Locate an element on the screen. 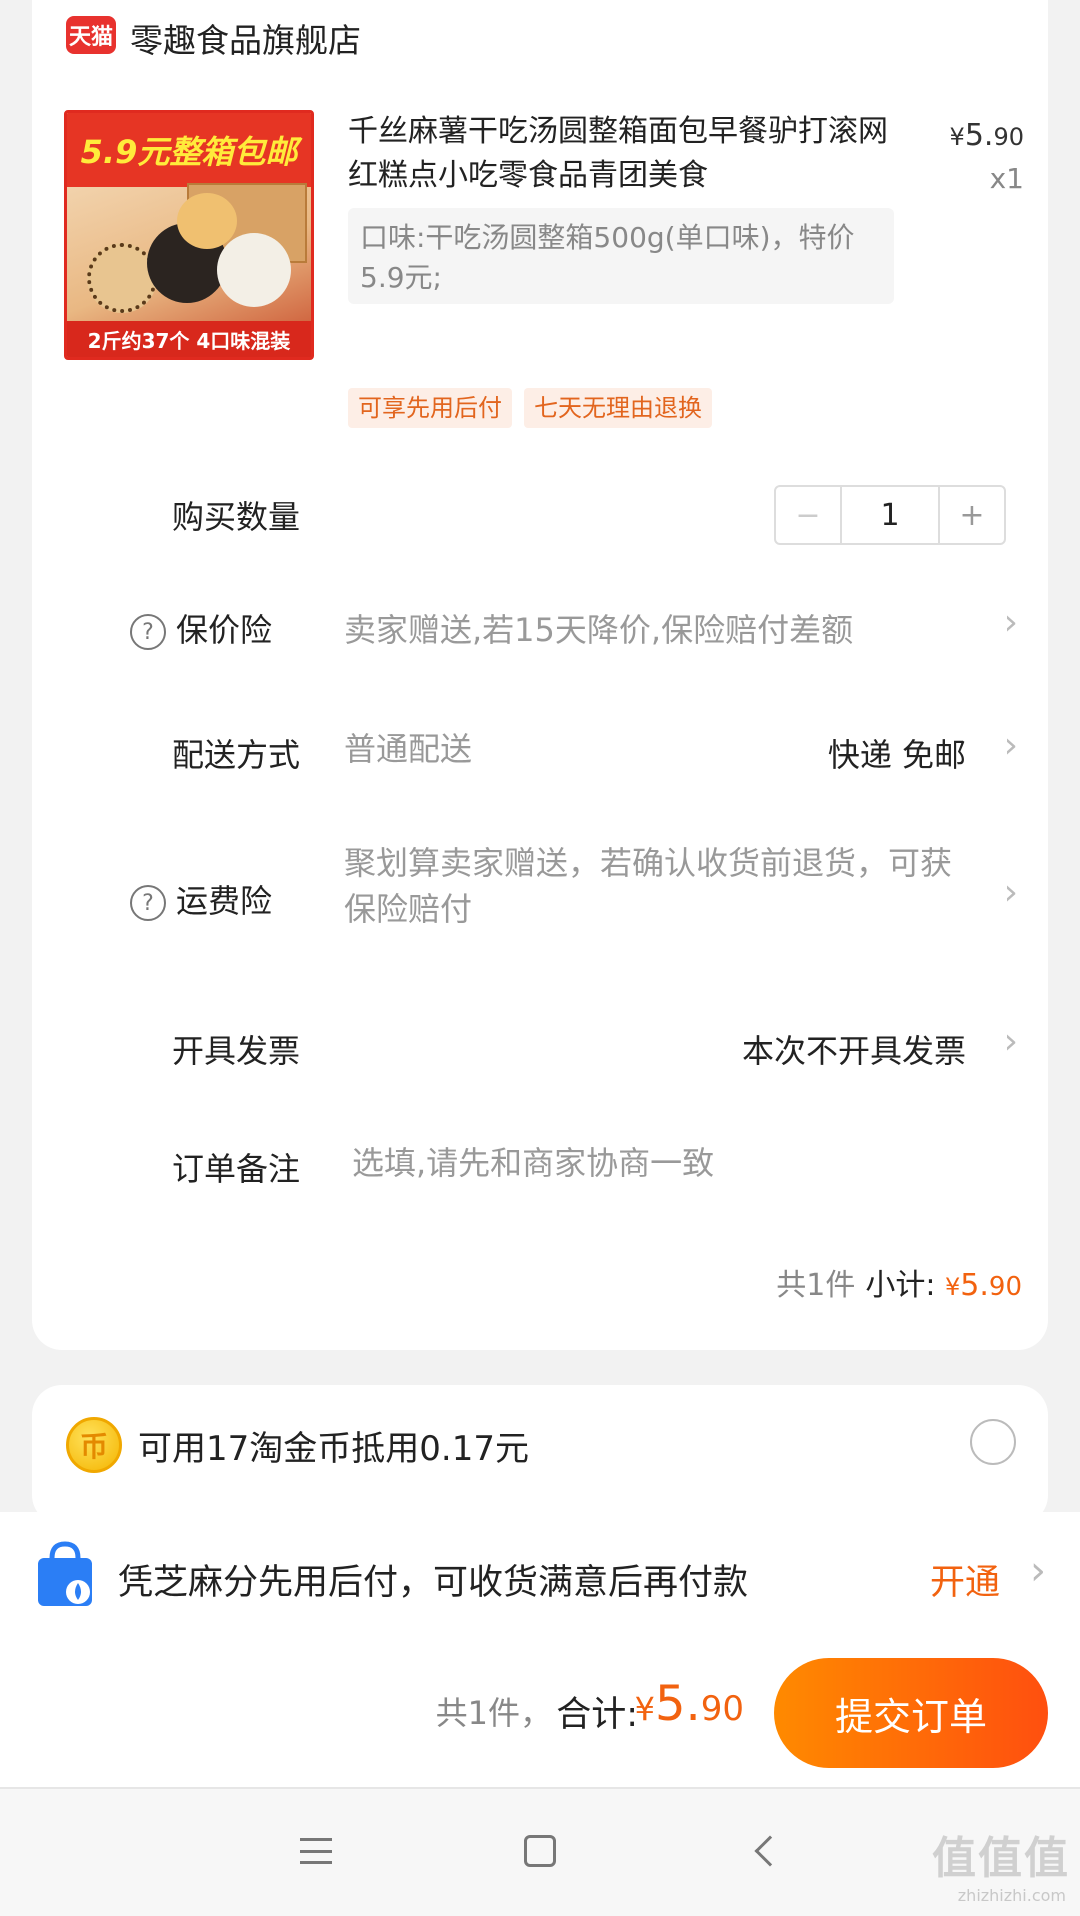 The width and height of the screenshot is (1080, 1916). subtotal-count: 共1件 is located at coordinates (816, 1285).